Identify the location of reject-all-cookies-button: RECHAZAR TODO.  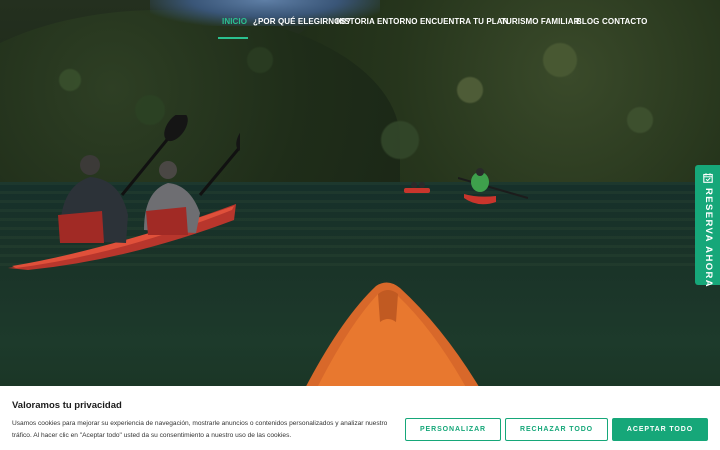
(556, 429).